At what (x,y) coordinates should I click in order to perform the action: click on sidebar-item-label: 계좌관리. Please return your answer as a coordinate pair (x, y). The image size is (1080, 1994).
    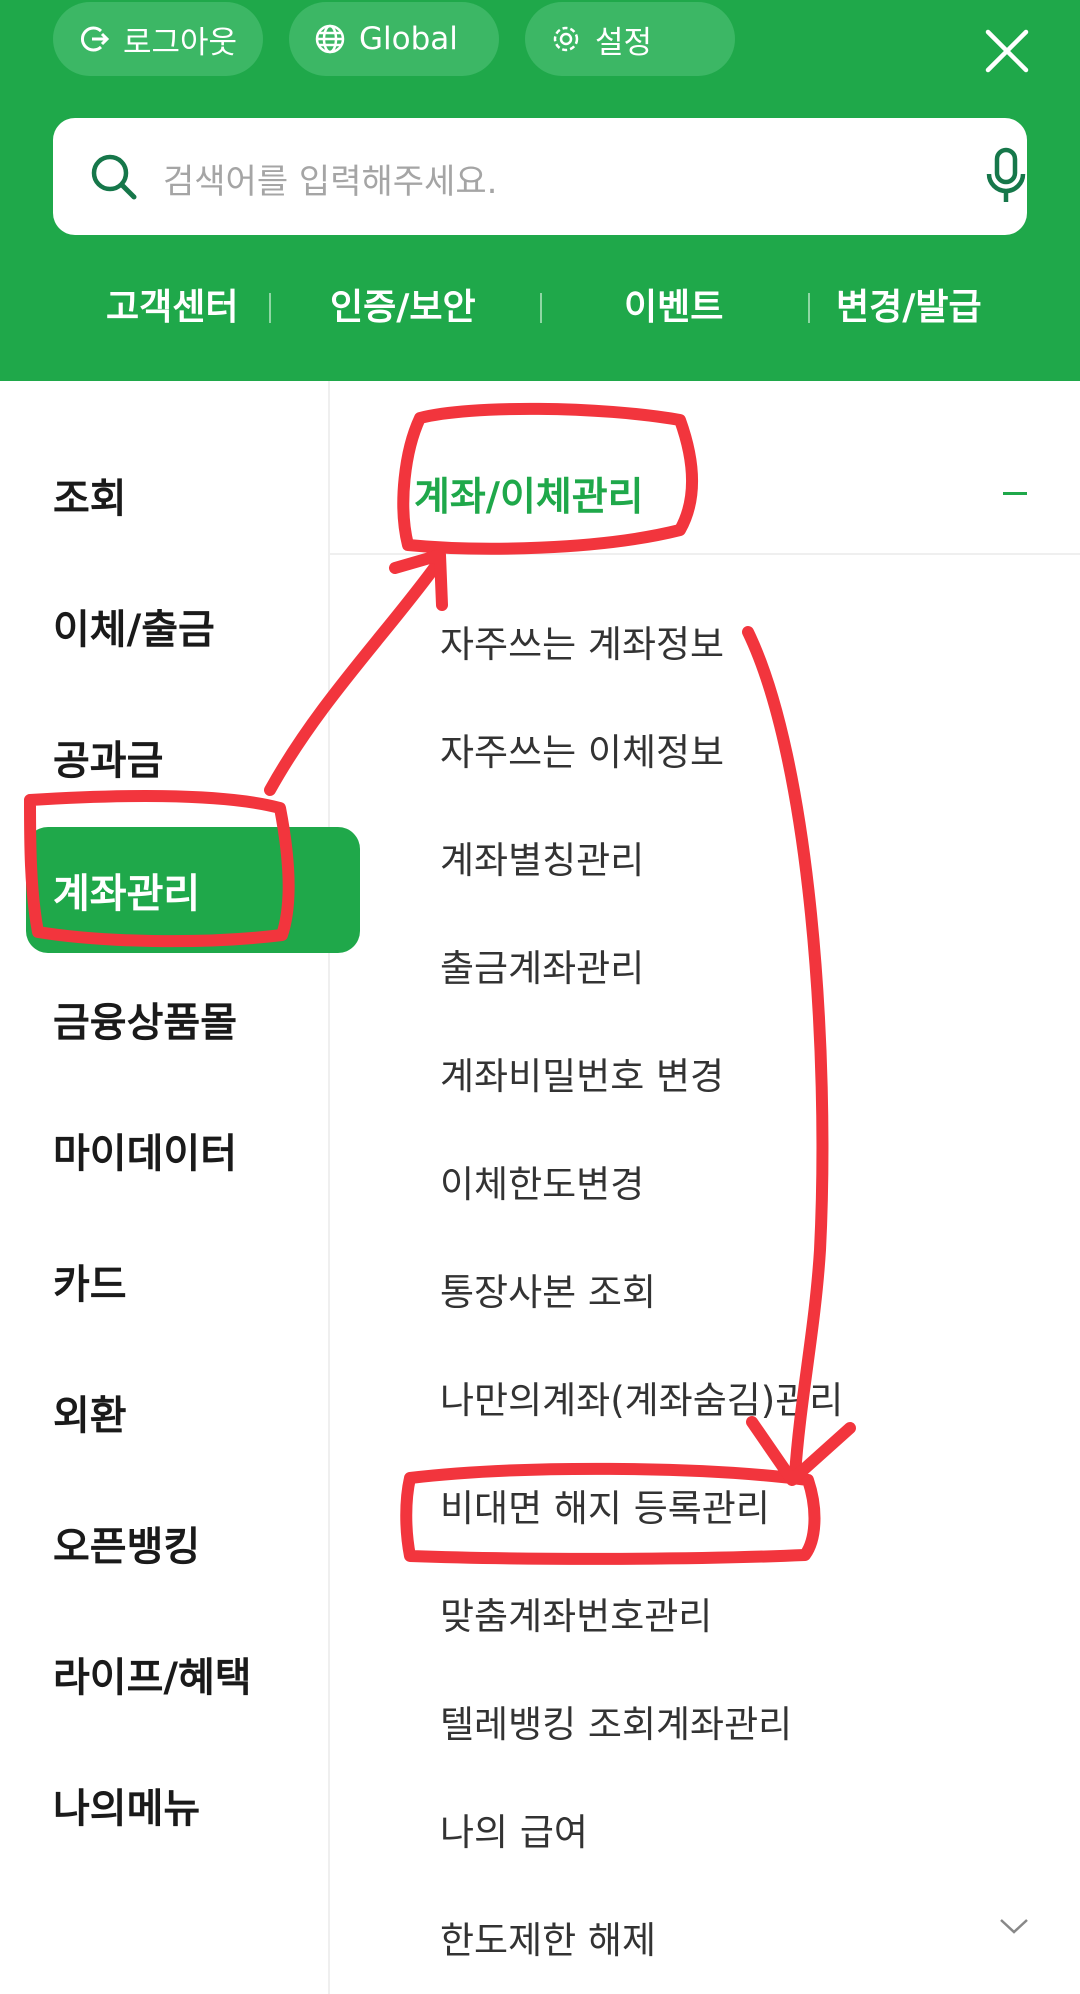
    Looking at the image, I should click on (127, 894).